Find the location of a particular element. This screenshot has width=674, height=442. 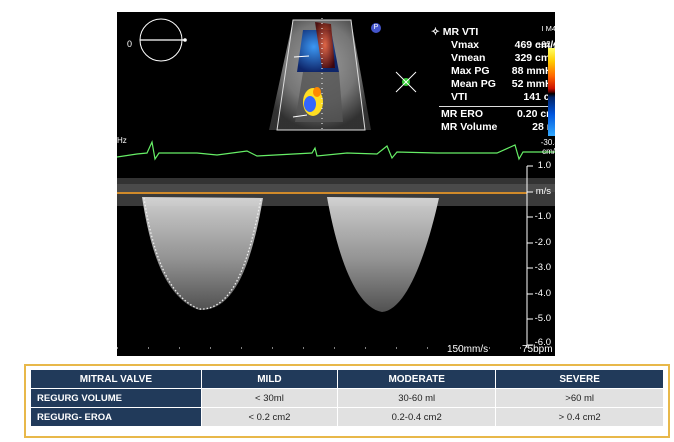

color-velocity-bar is located at coordinates (551, 92).